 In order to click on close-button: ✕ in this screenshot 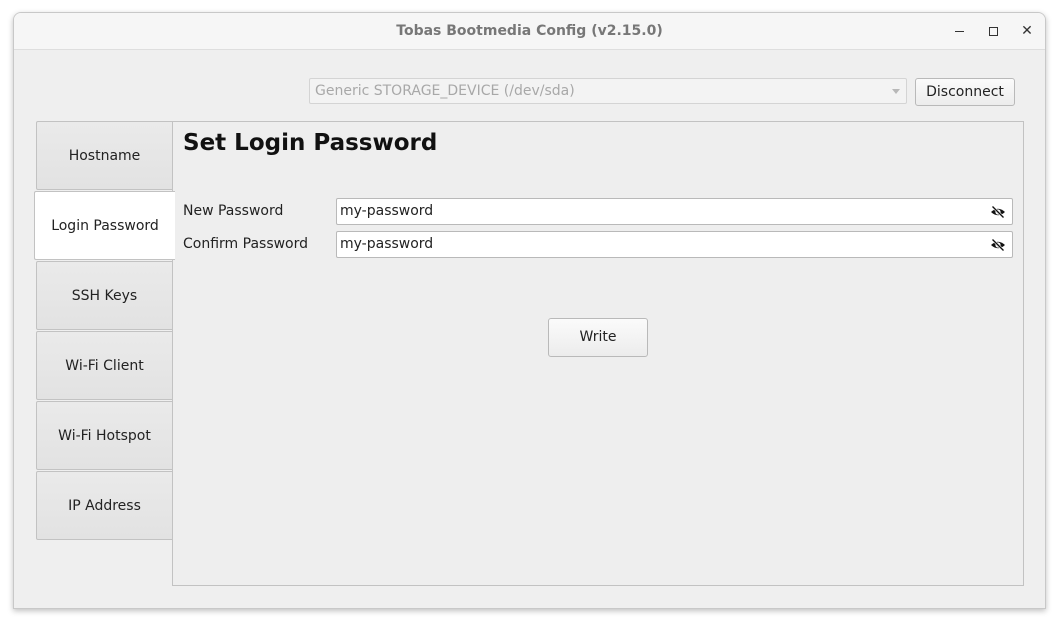, I will do `click(1027, 31)`.